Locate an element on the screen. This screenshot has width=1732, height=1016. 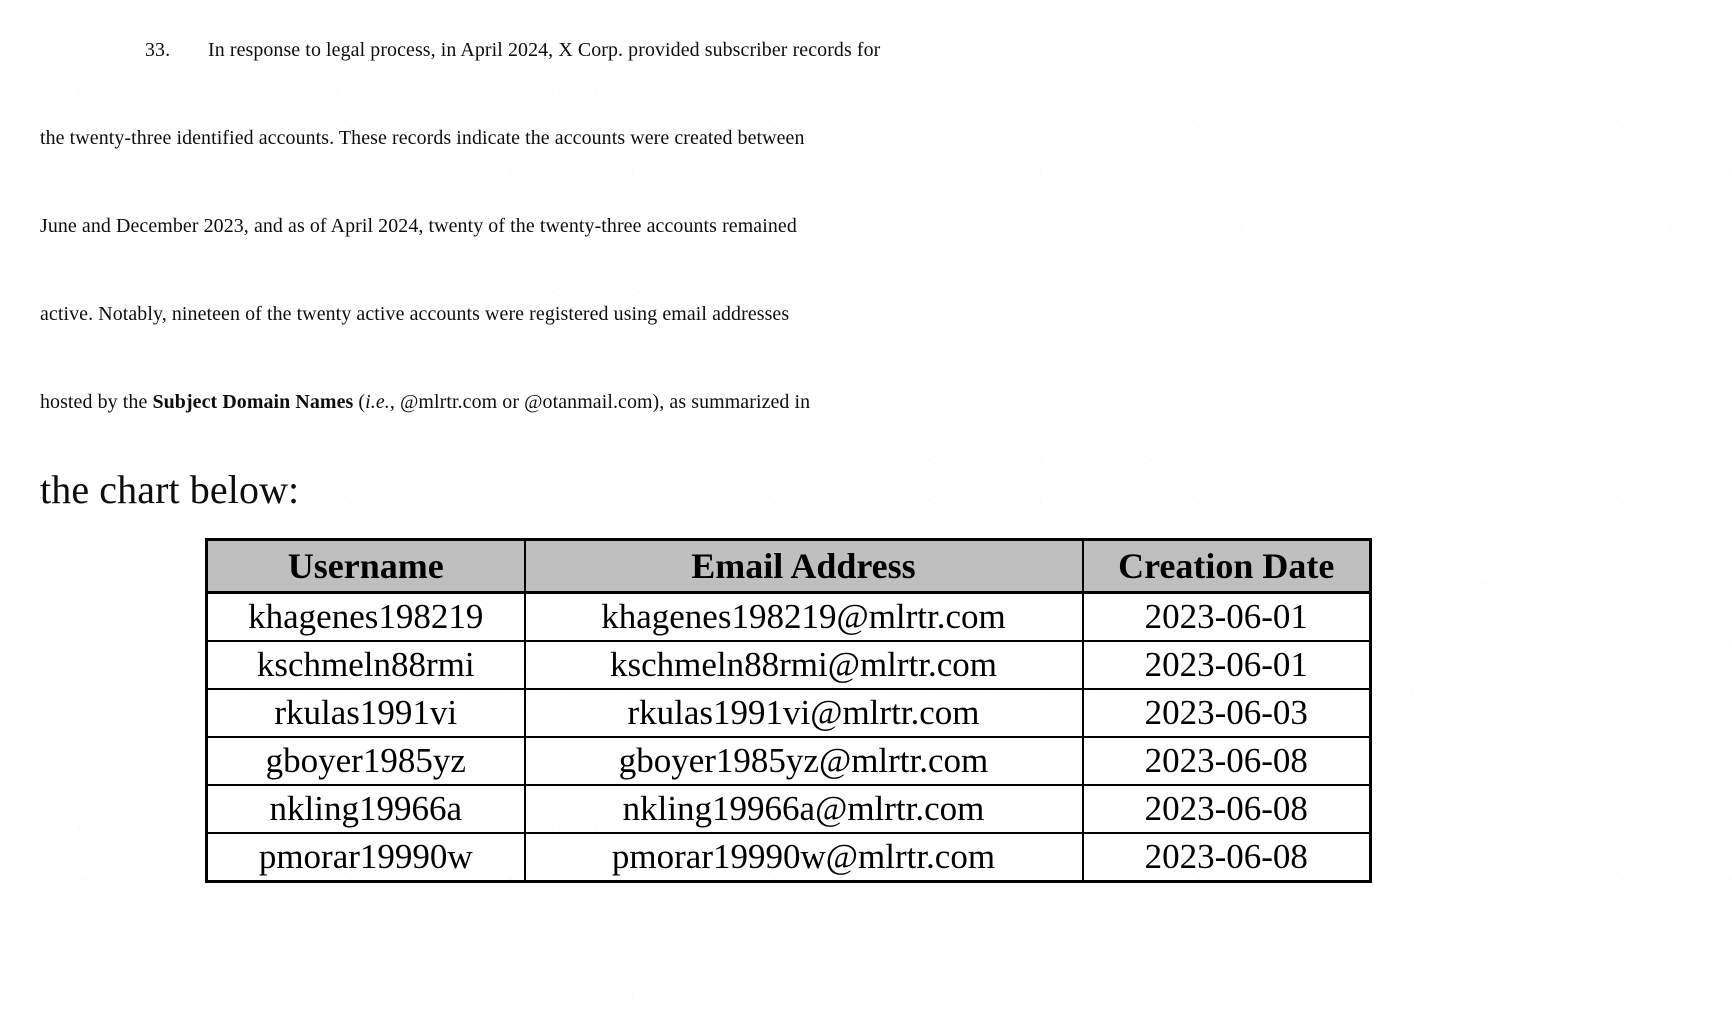
cell-username: kschmeln88rmi is located at coordinates (365, 665).